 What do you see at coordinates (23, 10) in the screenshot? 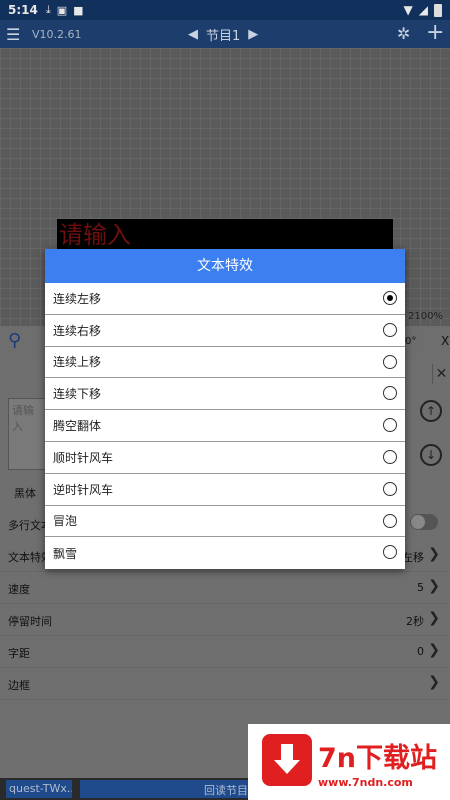
I see `status-time: 5:14` at bounding box center [23, 10].